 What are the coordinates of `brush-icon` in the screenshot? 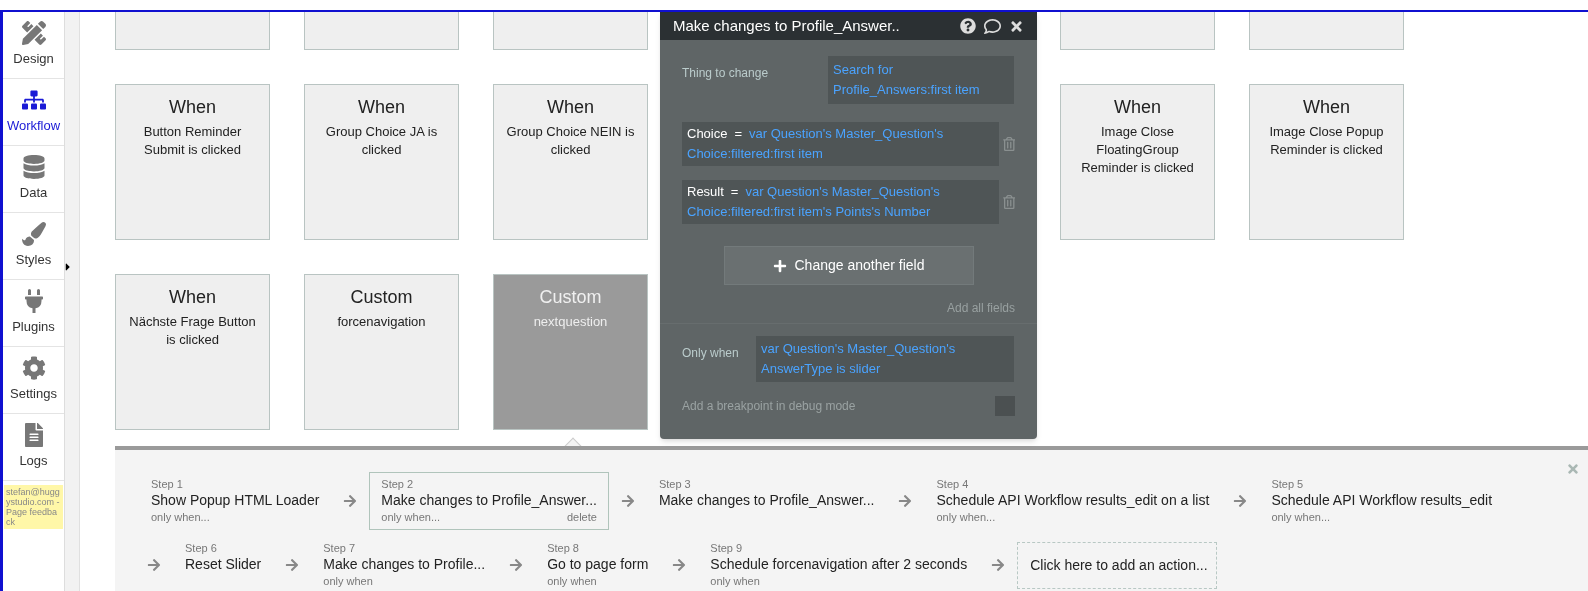 It's located at (33, 234).